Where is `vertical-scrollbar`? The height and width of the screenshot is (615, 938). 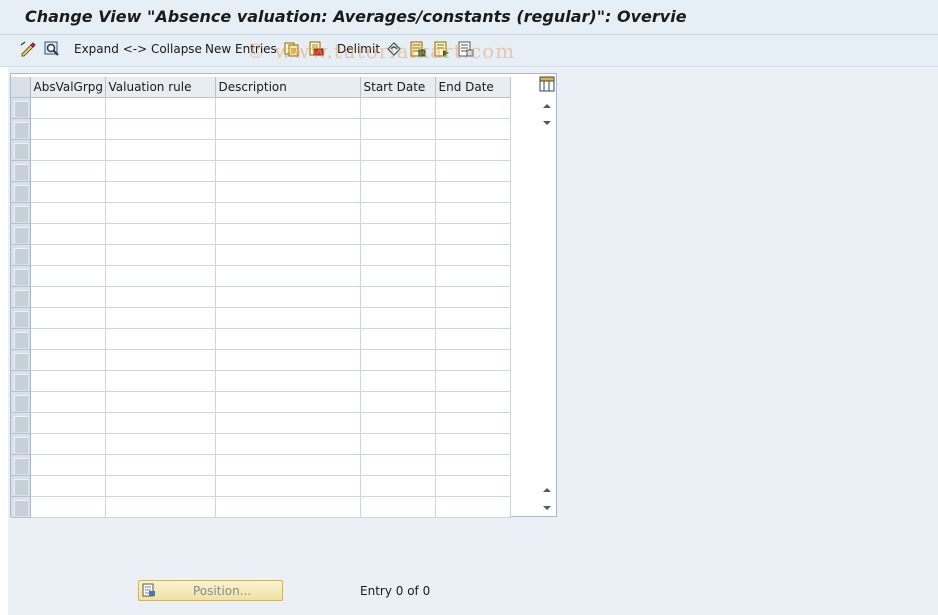 vertical-scrollbar is located at coordinates (547, 305).